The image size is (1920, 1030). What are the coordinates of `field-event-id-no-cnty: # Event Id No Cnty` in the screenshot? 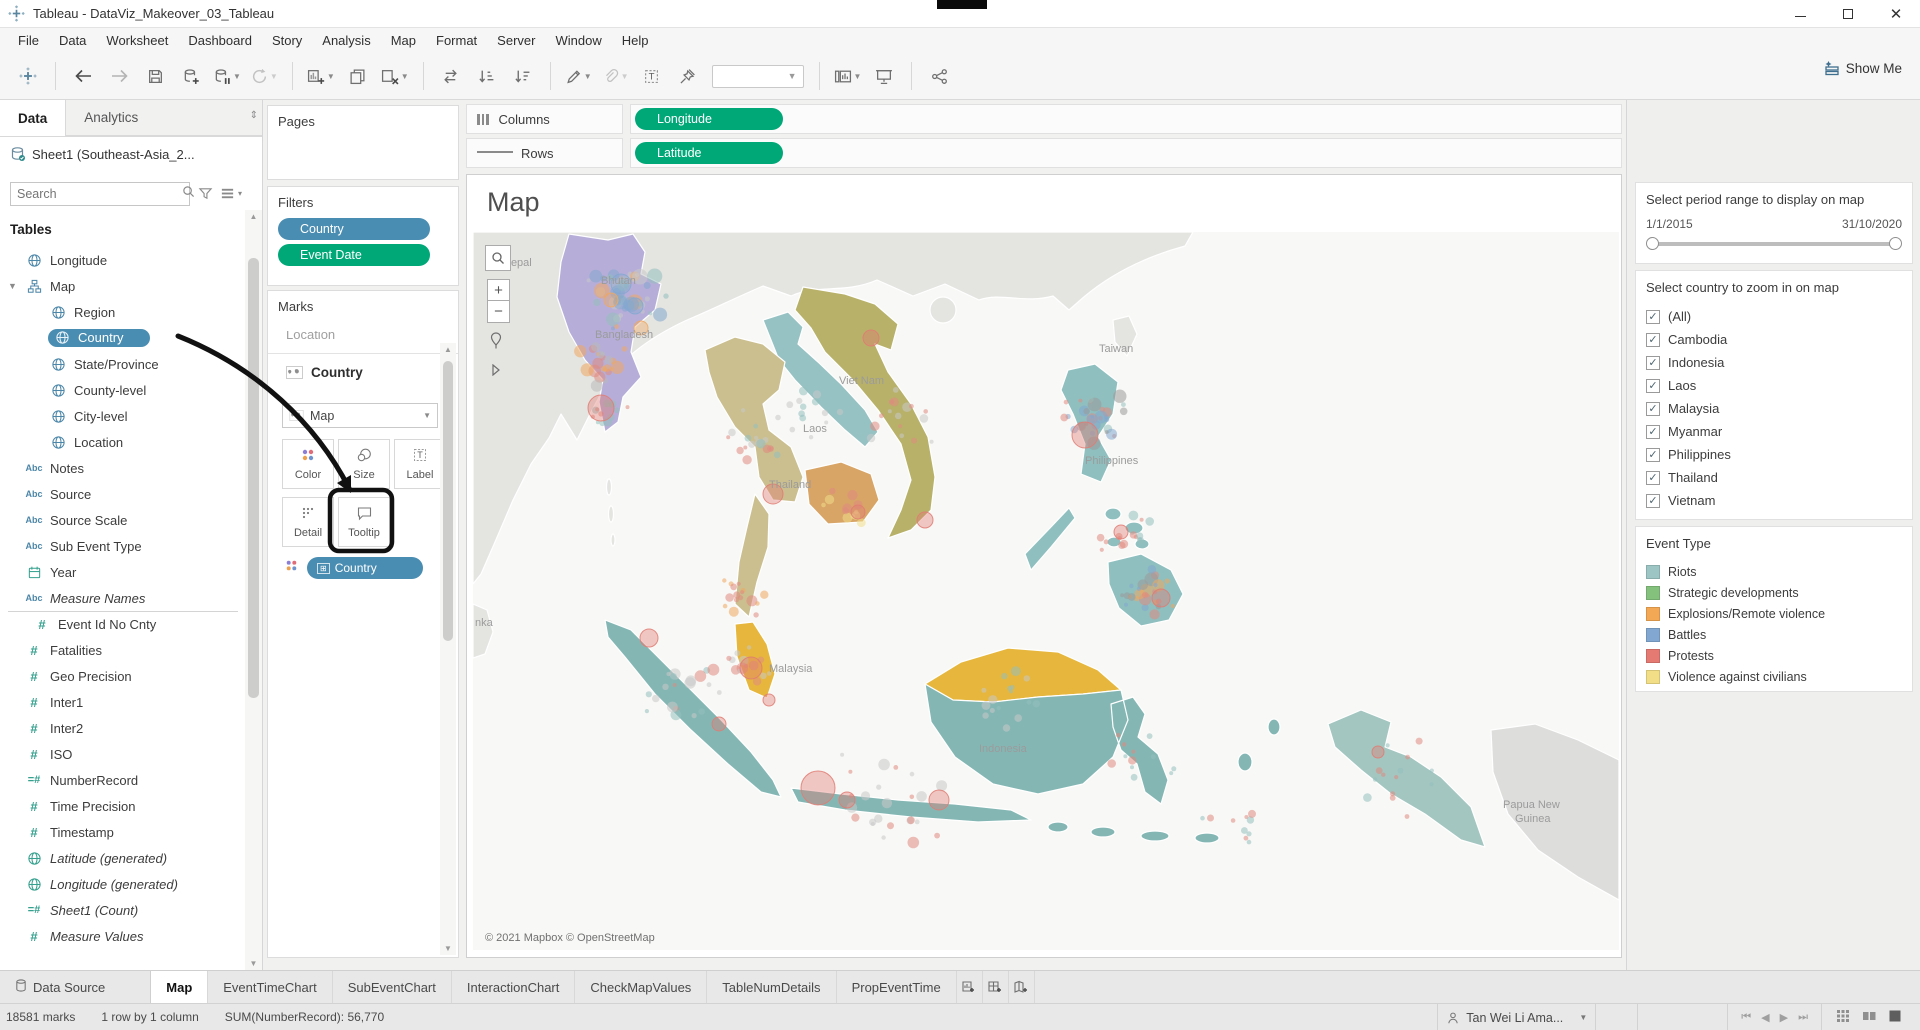 It's located at (123, 624).